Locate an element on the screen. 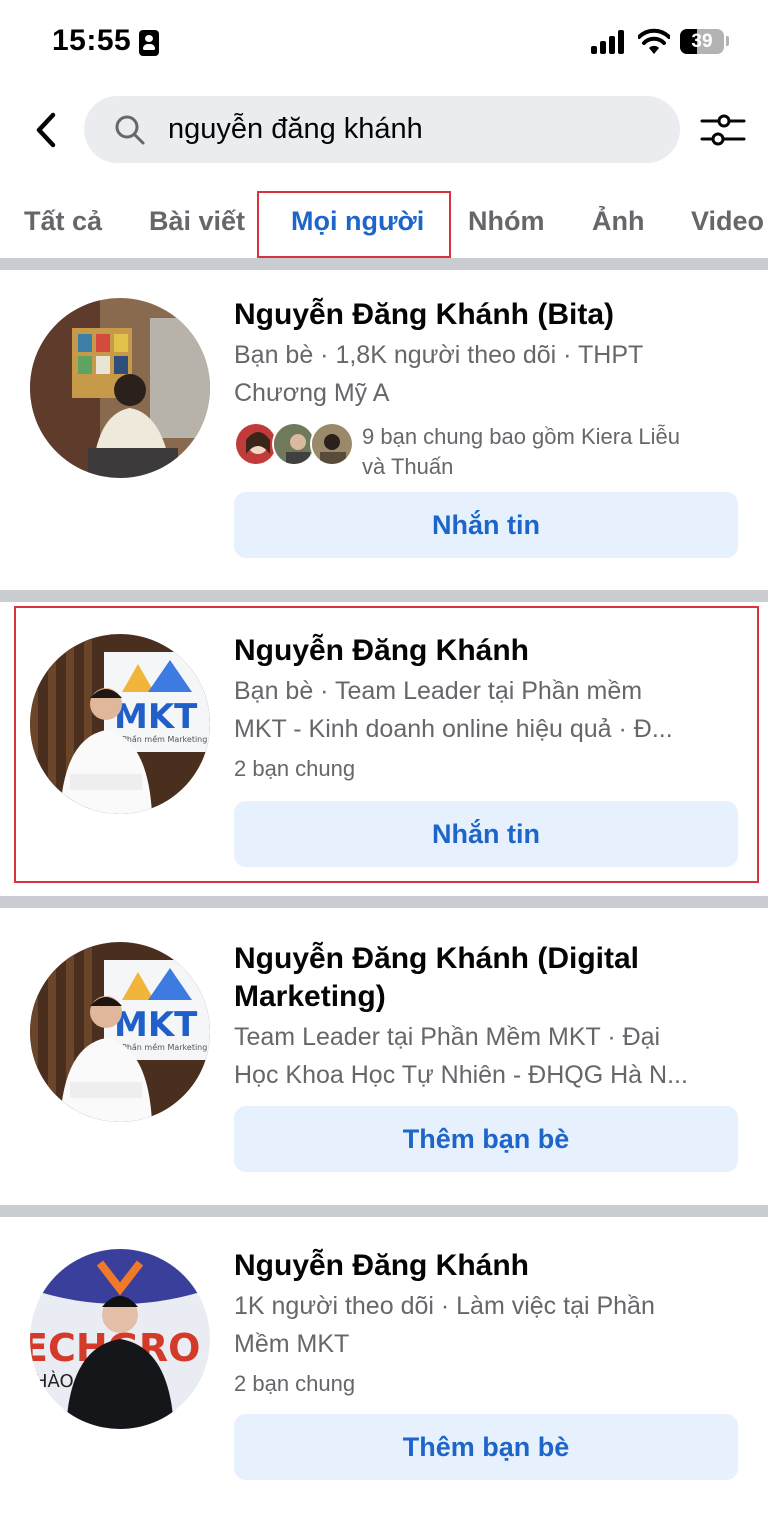 The height and width of the screenshot is (1513, 768). battery-cap is located at coordinates (727, 41).